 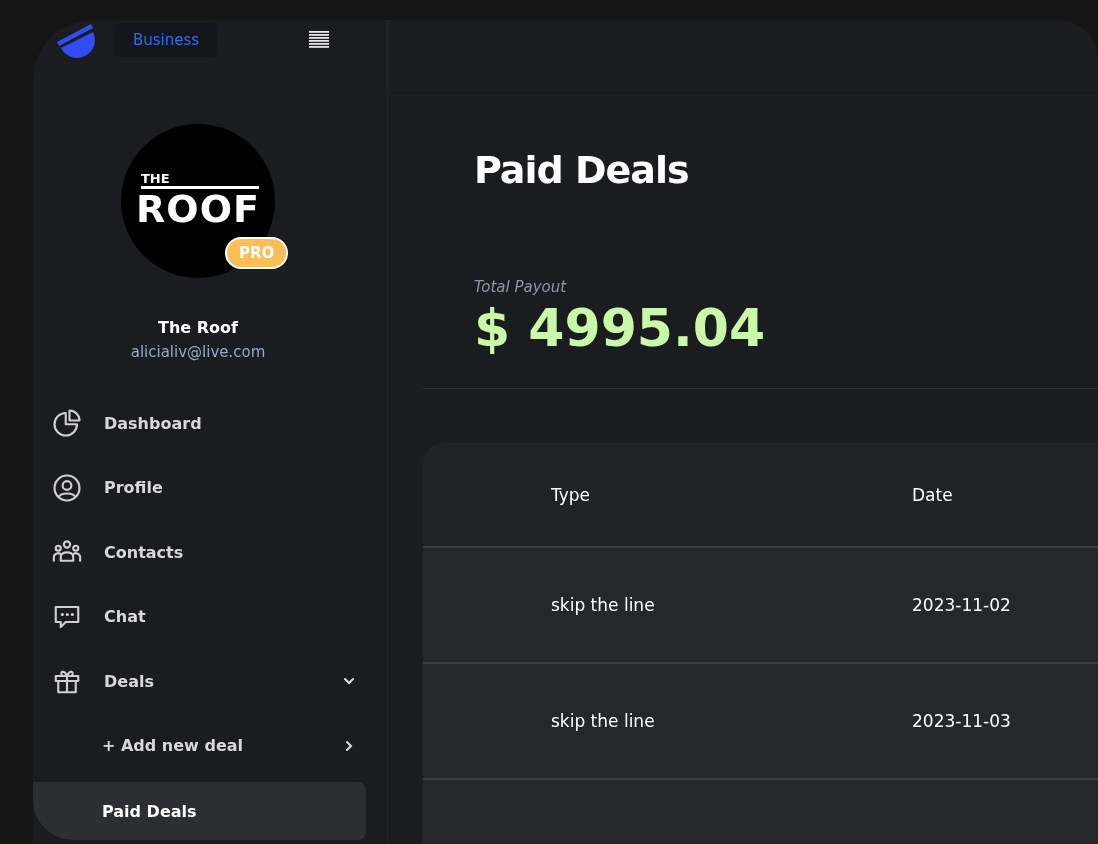 What do you see at coordinates (210, 552) in the screenshot?
I see `nav-item: Contacts` at bounding box center [210, 552].